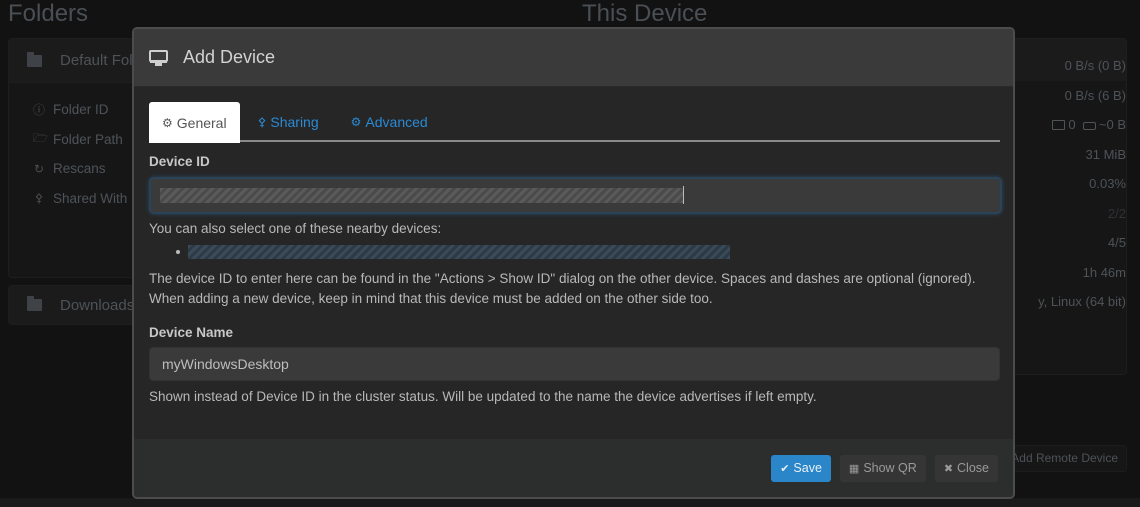 The height and width of the screenshot is (507, 1140). What do you see at coordinates (421, 195) in the screenshot?
I see `device-id-redacted-value` at bounding box center [421, 195].